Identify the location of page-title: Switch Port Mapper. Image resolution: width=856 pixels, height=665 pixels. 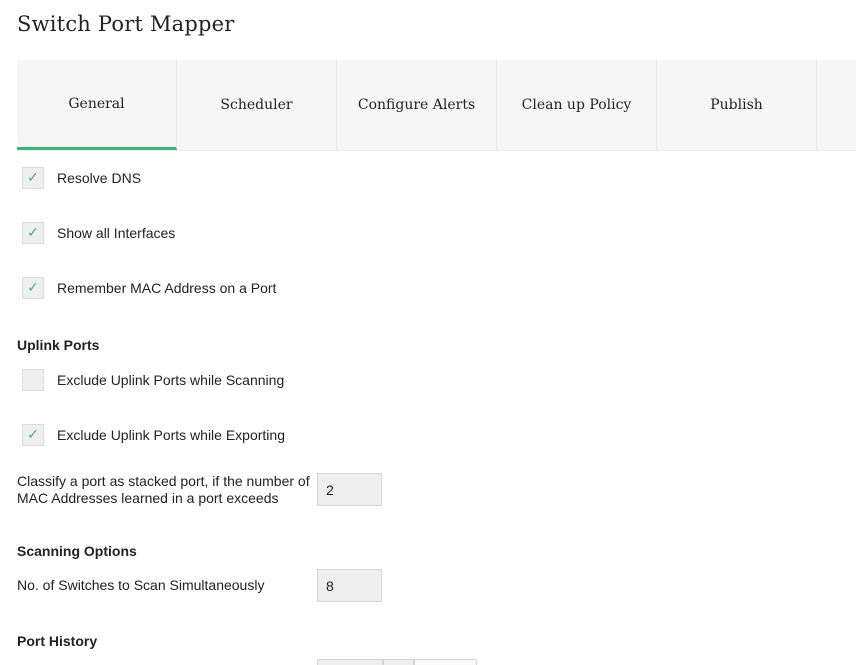
(126, 24).